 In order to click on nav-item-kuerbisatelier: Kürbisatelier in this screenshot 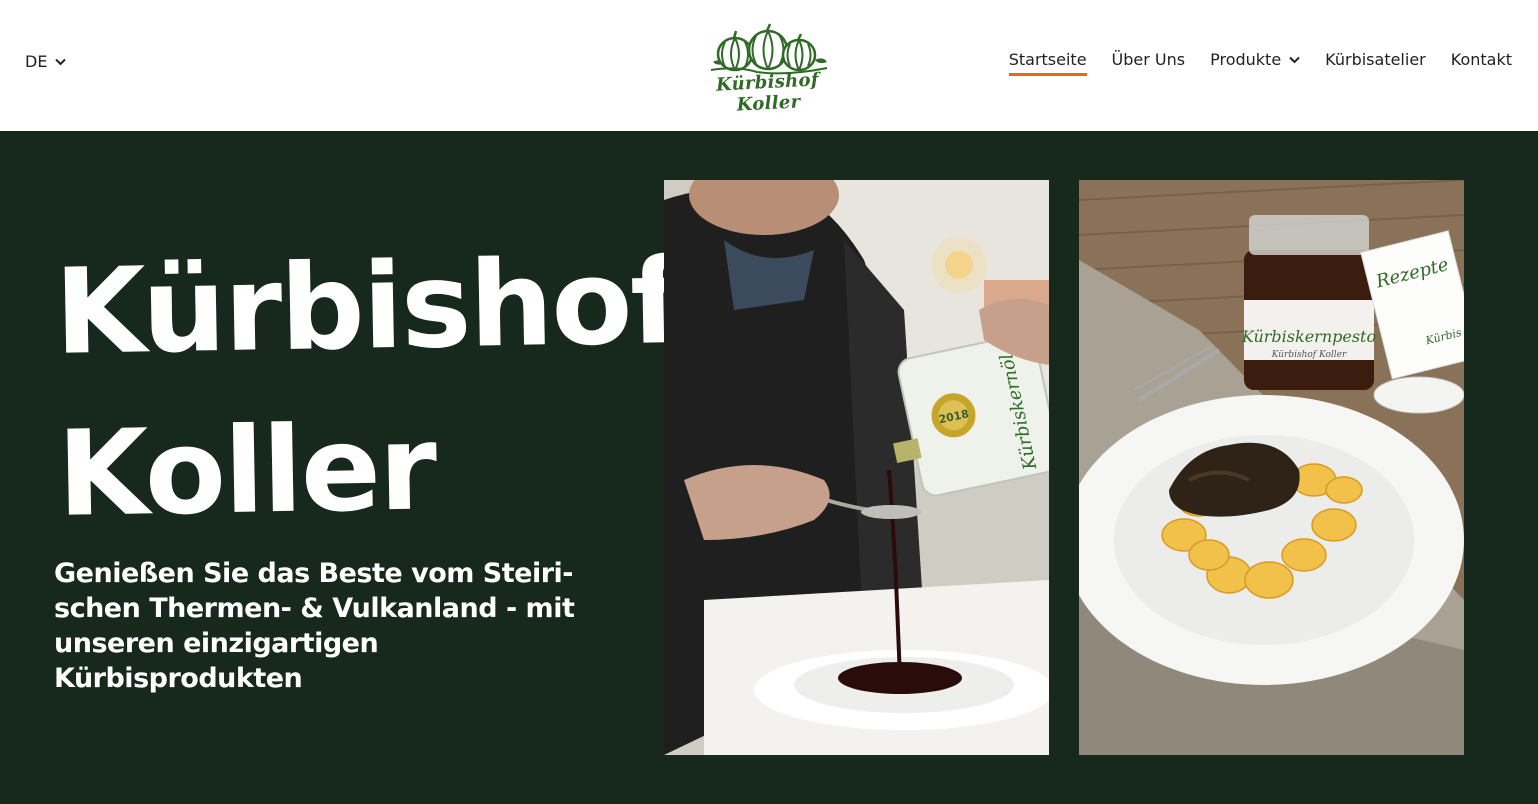, I will do `click(1375, 59)`.